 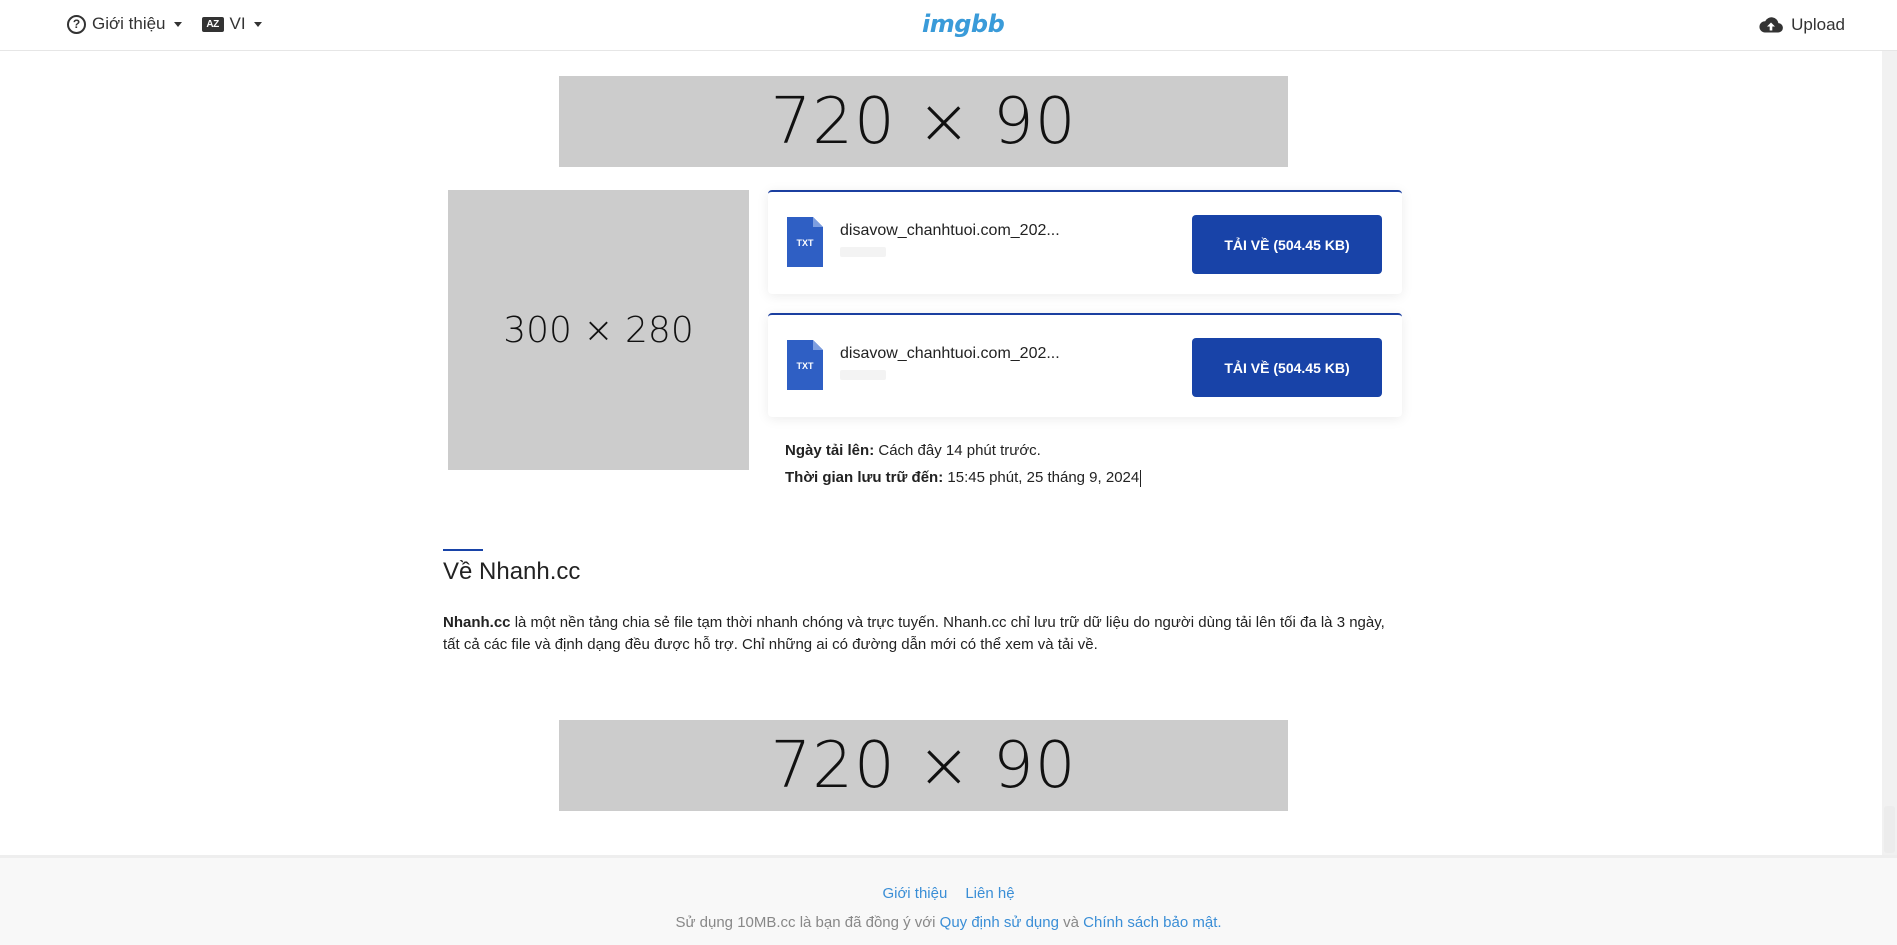 I want to click on nav-left: ? Giới thiệu AZ VI, so click(x=164, y=24).